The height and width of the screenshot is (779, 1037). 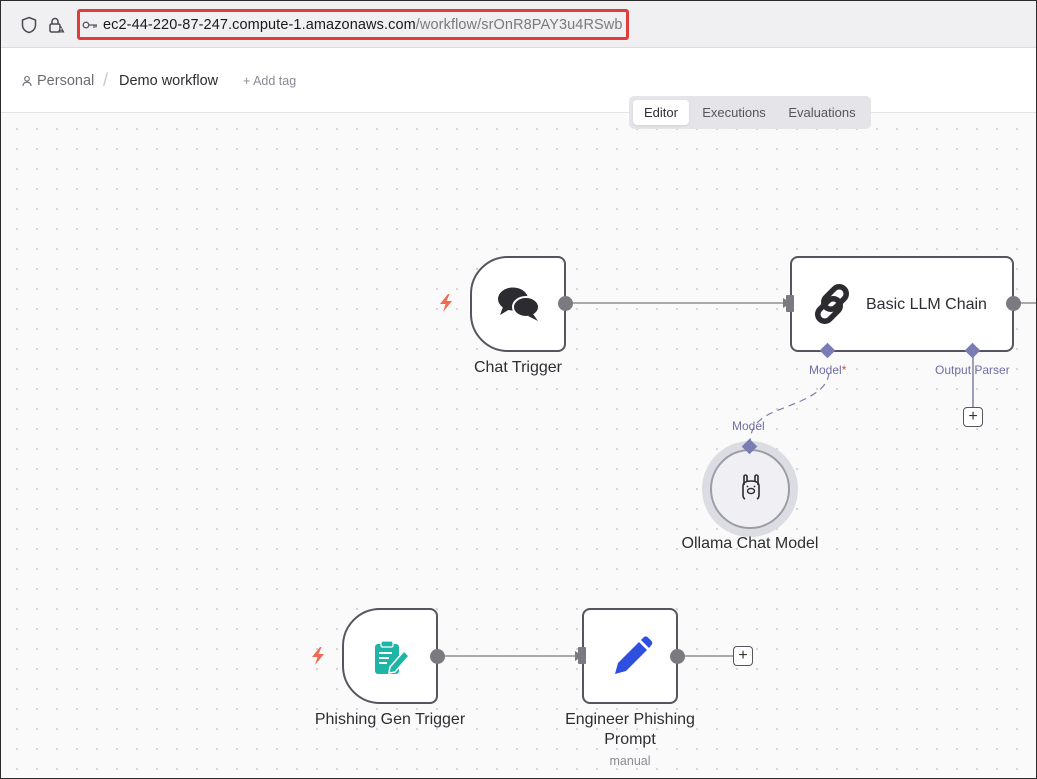 I want to click on tab-evaluations: Evaluations, so click(x=822, y=112).